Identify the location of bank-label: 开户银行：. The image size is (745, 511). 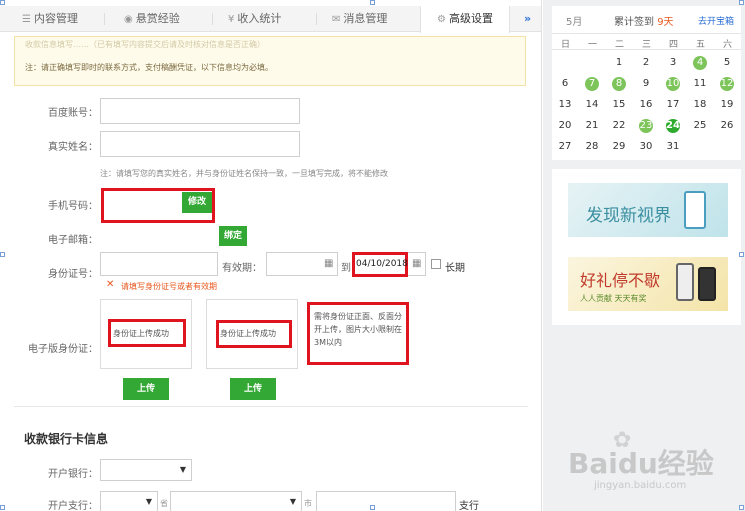
(73, 474).